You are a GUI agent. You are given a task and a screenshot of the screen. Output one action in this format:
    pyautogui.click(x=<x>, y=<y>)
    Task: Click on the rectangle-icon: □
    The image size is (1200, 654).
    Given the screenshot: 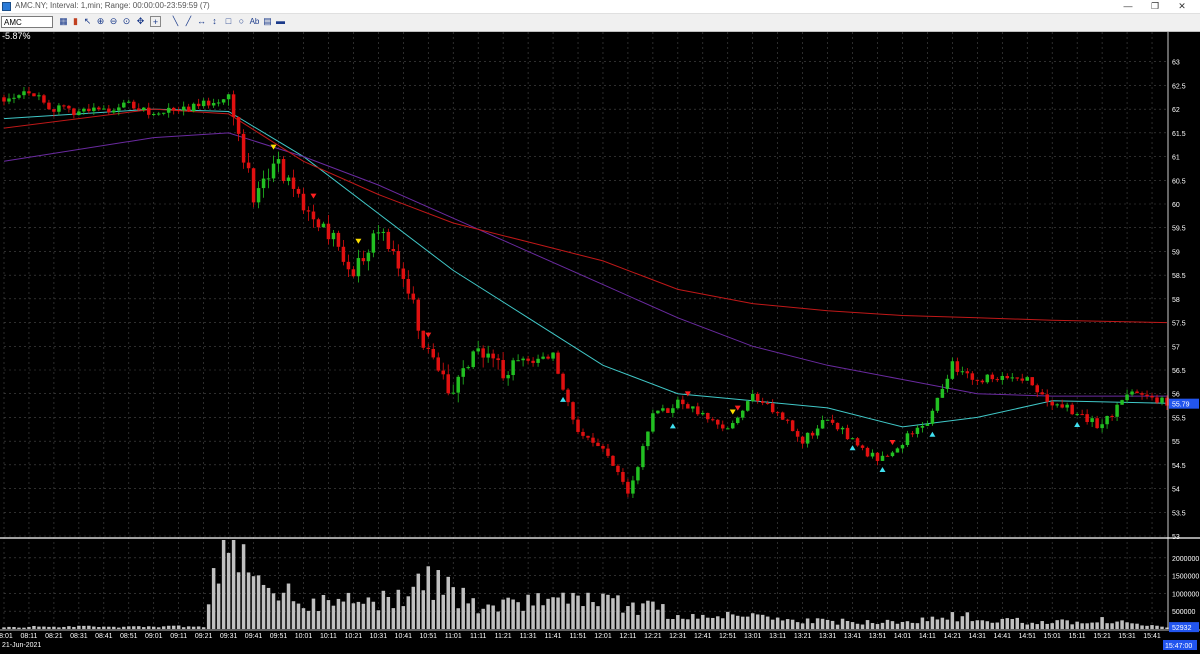 What is the action you would take?
    pyautogui.click(x=228, y=21)
    